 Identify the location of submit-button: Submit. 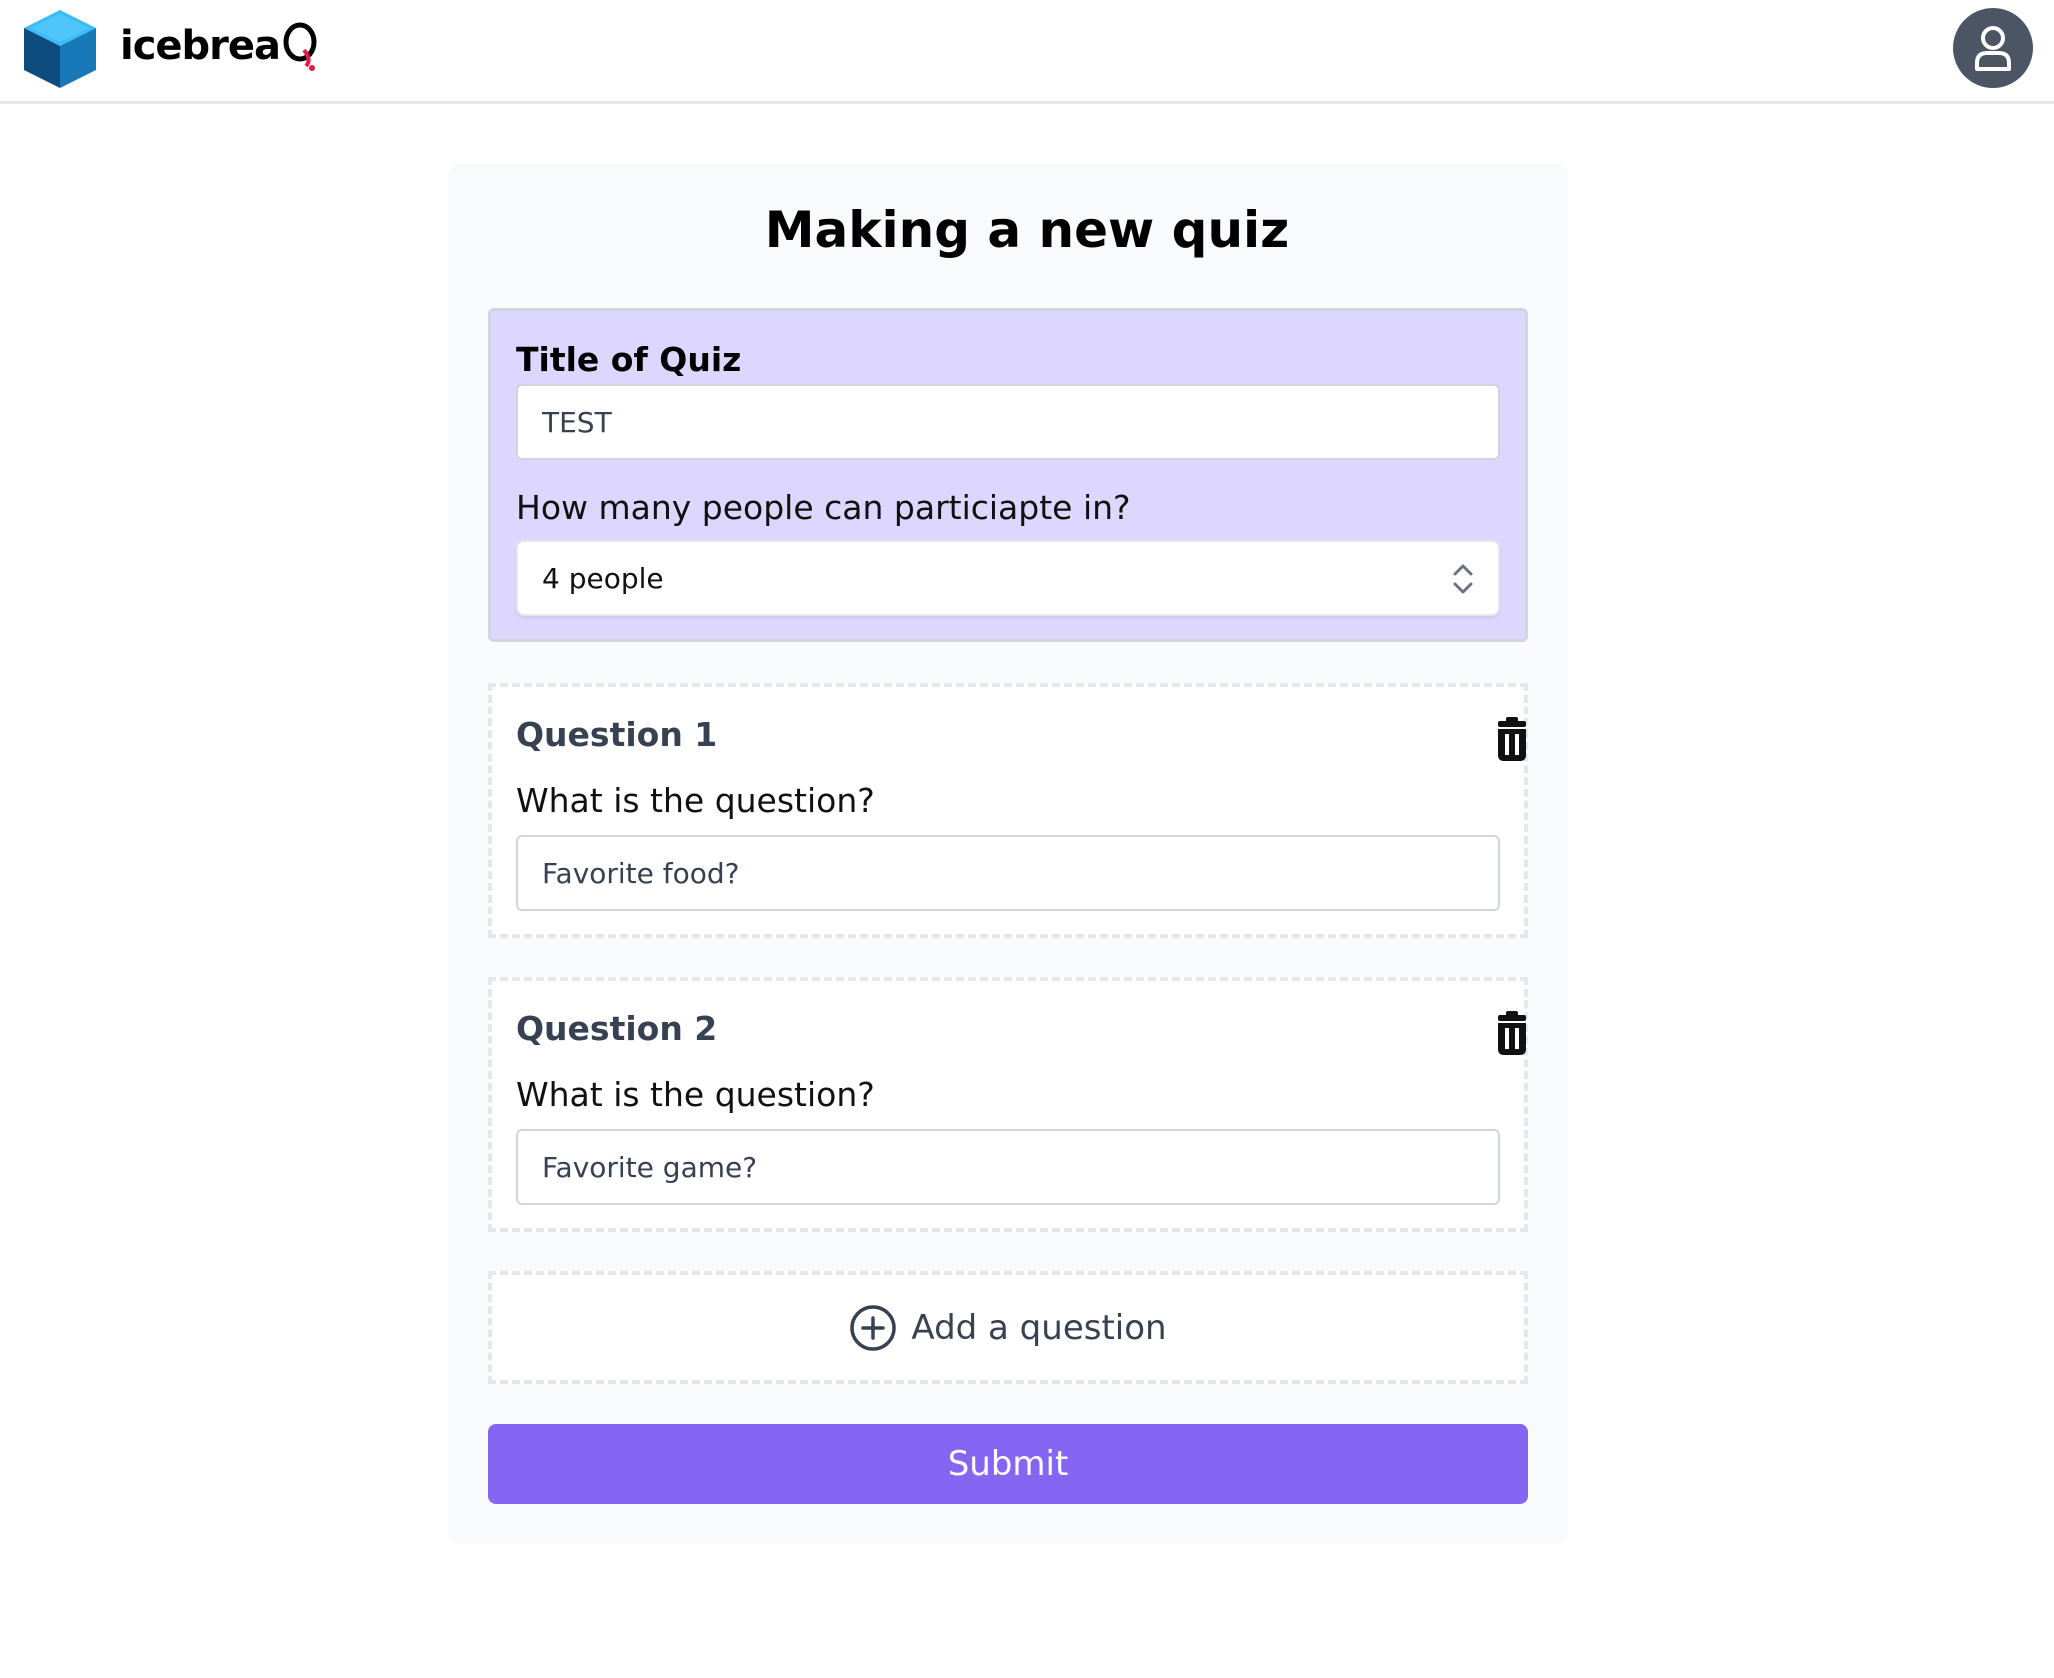
(1008, 1464).